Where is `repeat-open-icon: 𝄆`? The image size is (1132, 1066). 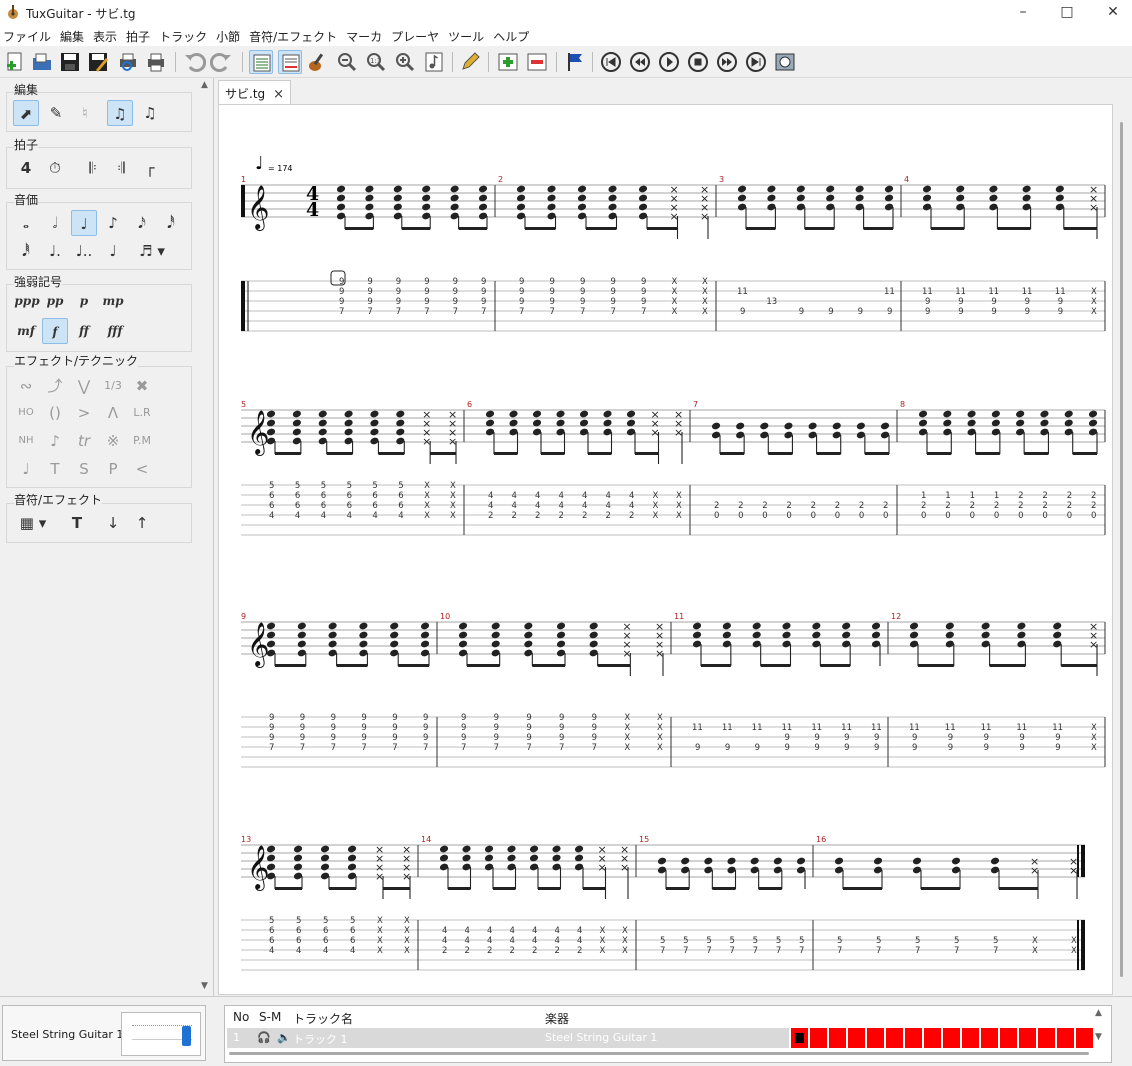
repeat-open-icon: 𝄆 is located at coordinates (93, 168).